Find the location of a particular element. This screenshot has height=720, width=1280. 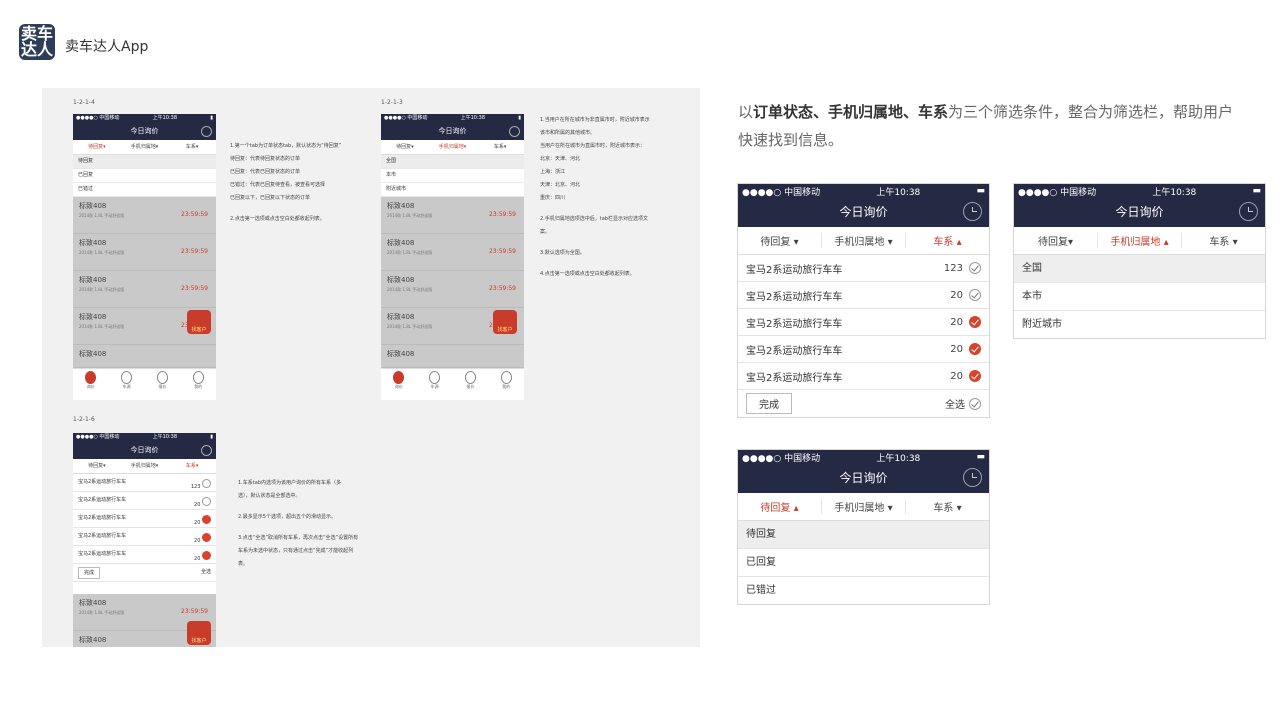

note-line: 车系为未选中状态，只有通过点击“完成”才能收起列 is located at coordinates (296, 551).